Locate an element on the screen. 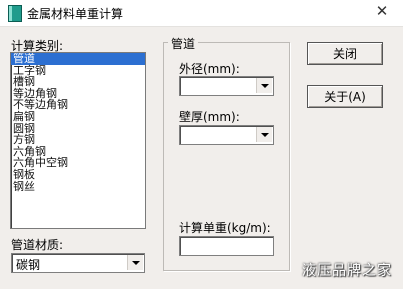 The width and height of the screenshot is (403, 289). list-item: 方钢 is located at coordinates (78, 140).